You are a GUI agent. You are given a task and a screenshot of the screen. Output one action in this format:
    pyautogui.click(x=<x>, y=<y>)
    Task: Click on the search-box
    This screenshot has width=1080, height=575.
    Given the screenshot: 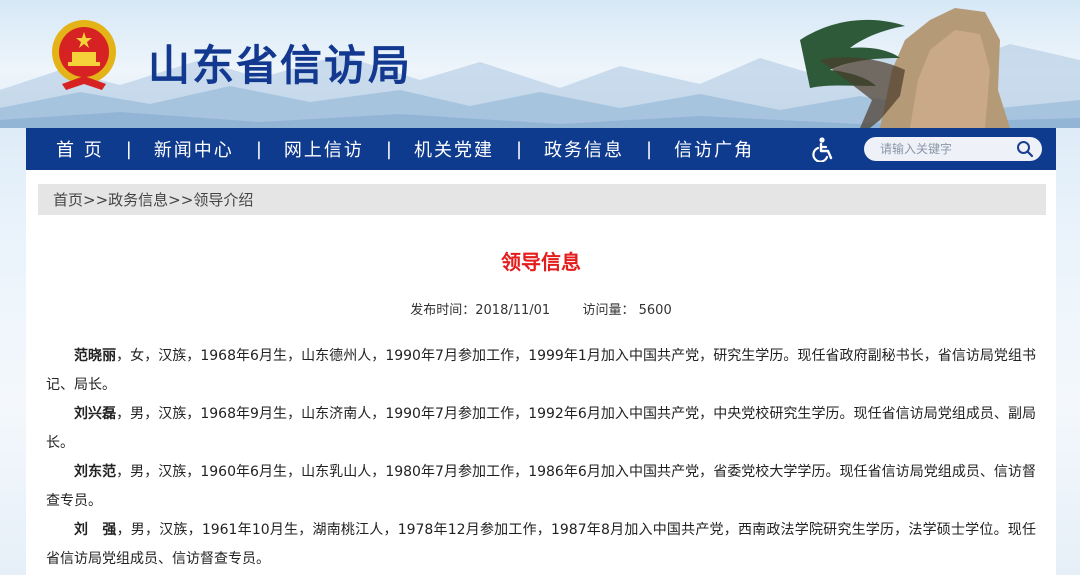 What is the action you would take?
    pyautogui.click(x=953, y=149)
    